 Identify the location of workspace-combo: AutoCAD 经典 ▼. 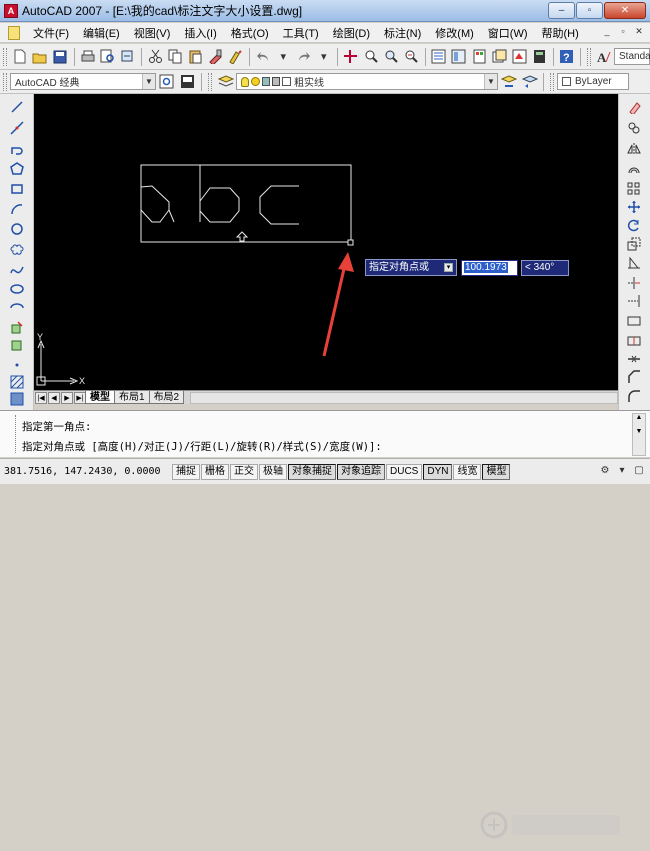
(83, 81).